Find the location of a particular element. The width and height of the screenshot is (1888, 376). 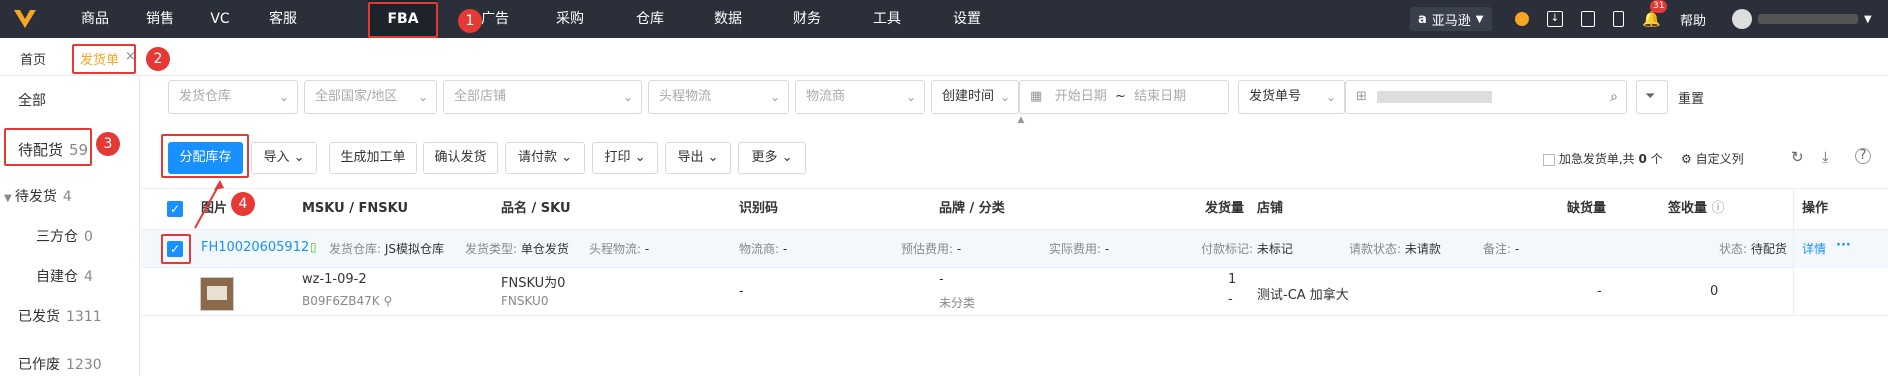

select-all-checkbox: ✓ is located at coordinates (175, 209).